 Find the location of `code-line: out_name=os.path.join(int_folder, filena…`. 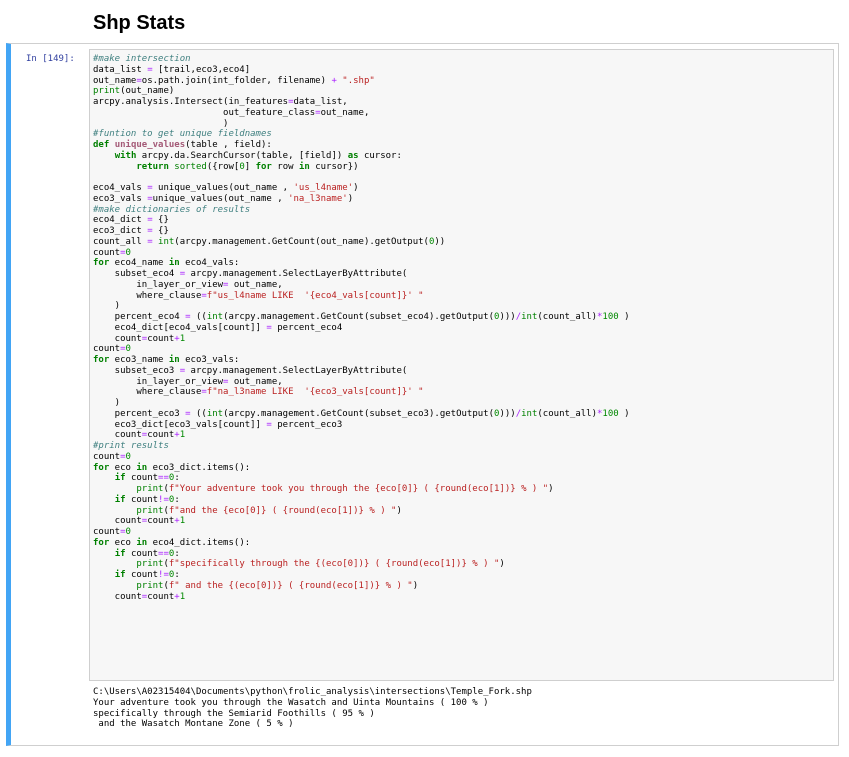

code-line: out_name=os.path.join(int_folder, filena… is located at coordinates (234, 80).